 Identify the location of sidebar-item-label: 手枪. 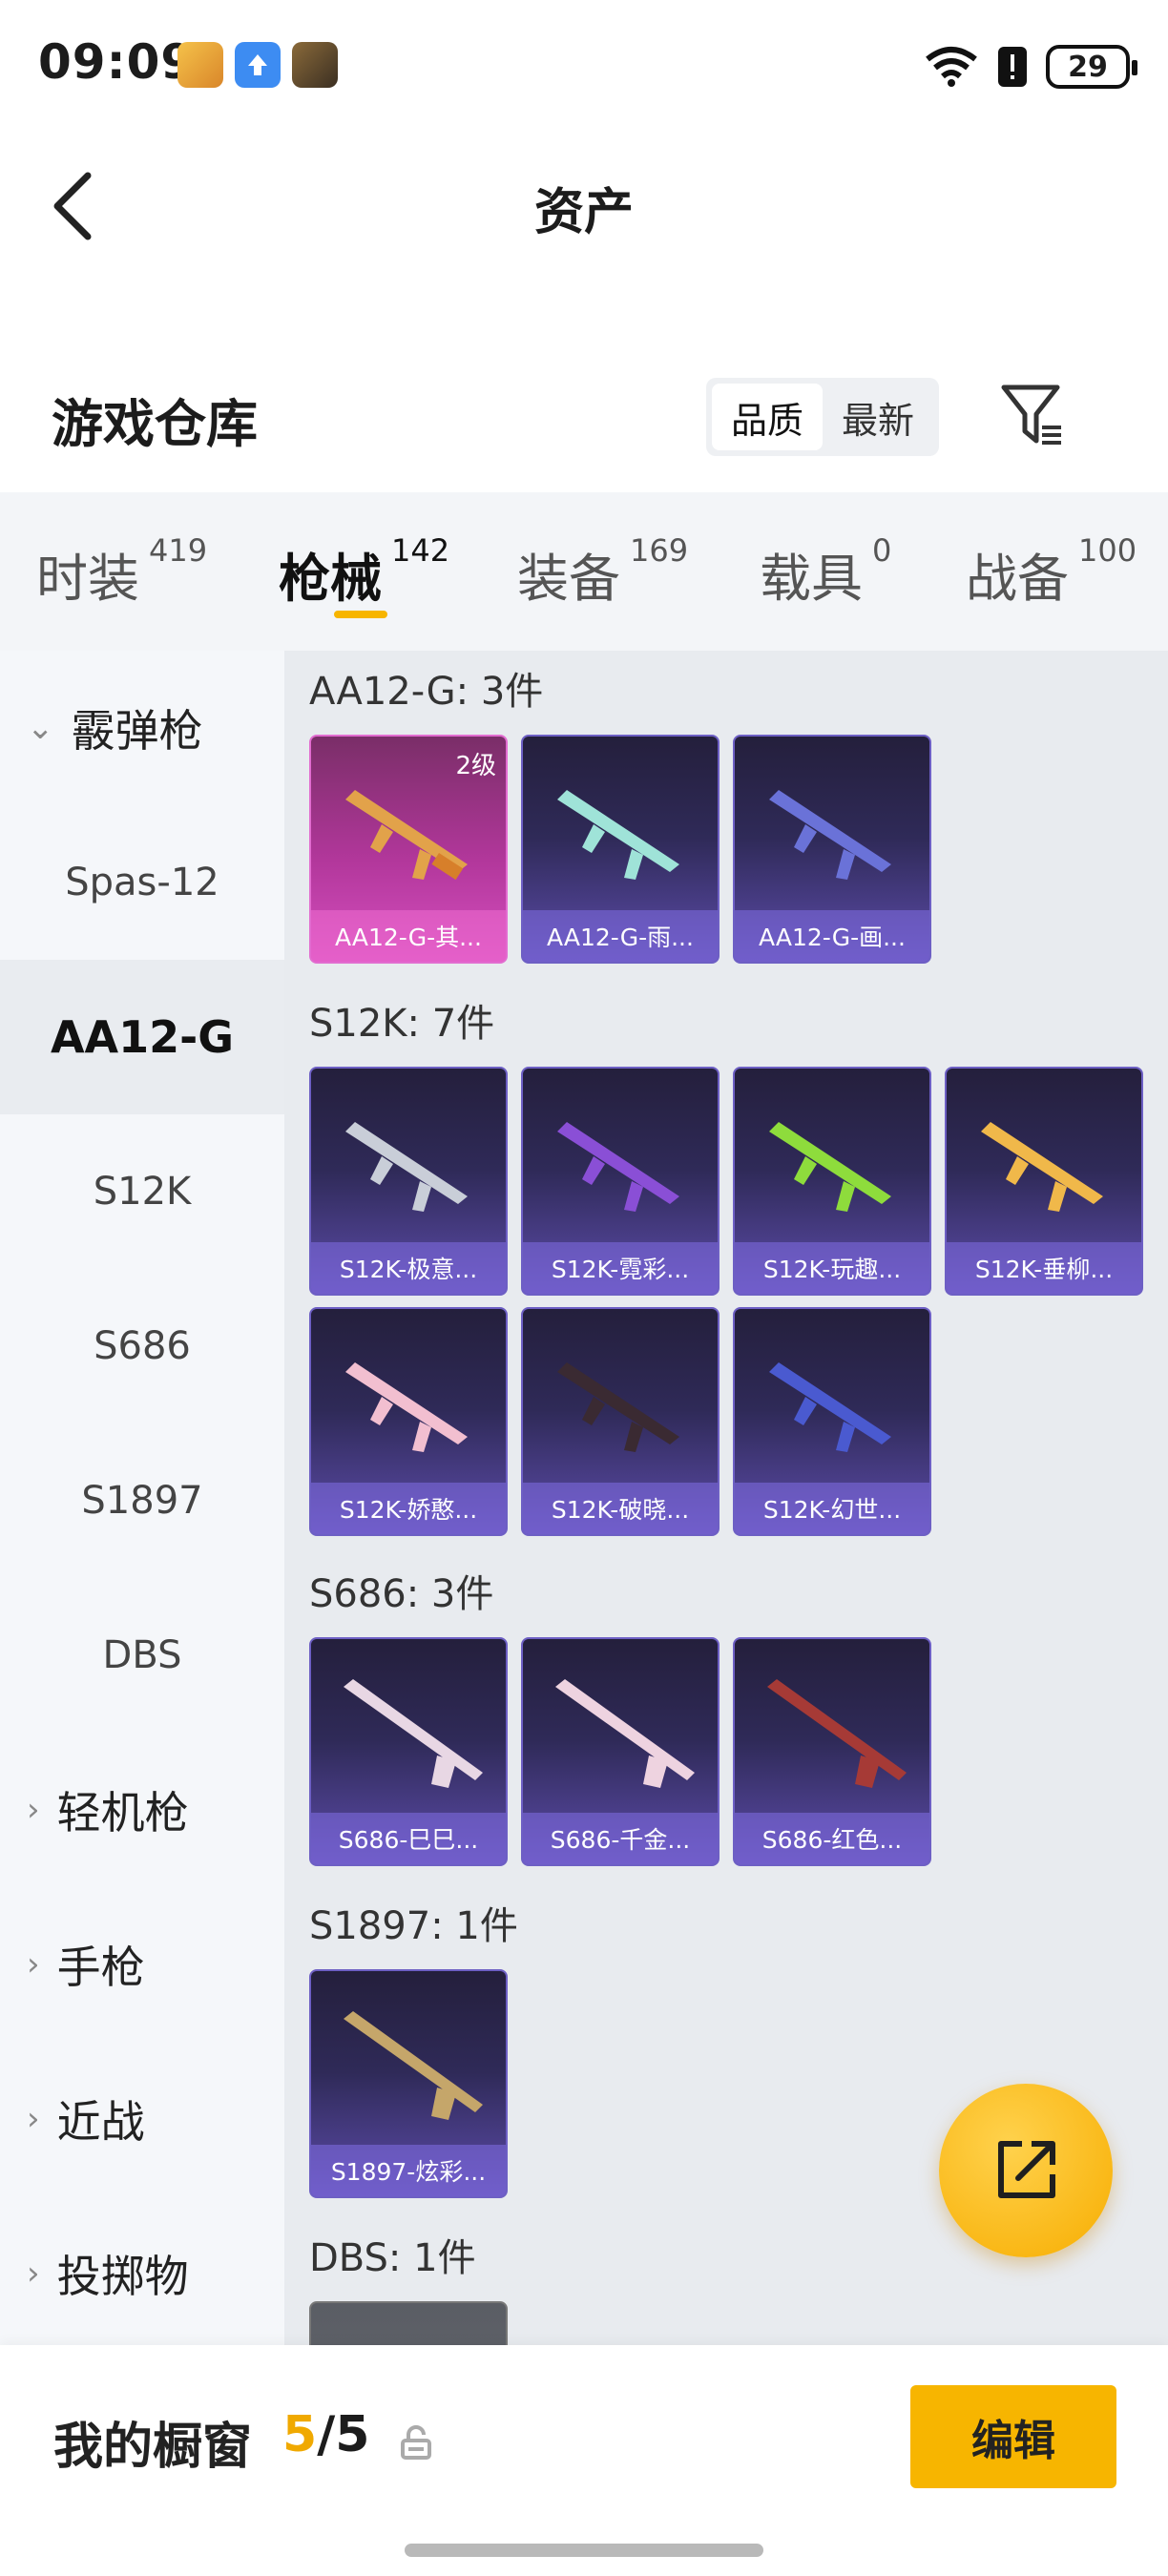
(100, 1967).